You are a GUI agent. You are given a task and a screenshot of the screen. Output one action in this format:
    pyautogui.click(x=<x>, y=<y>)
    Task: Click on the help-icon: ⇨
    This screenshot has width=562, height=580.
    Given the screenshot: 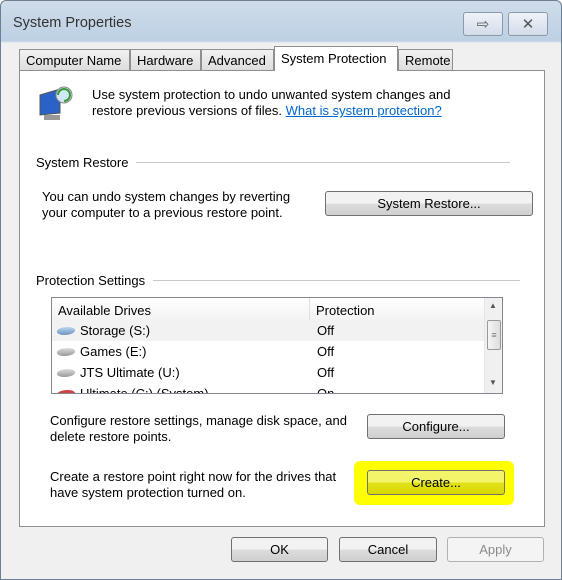 What is the action you would take?
    pyautogui.click(x=483, y=24)
    